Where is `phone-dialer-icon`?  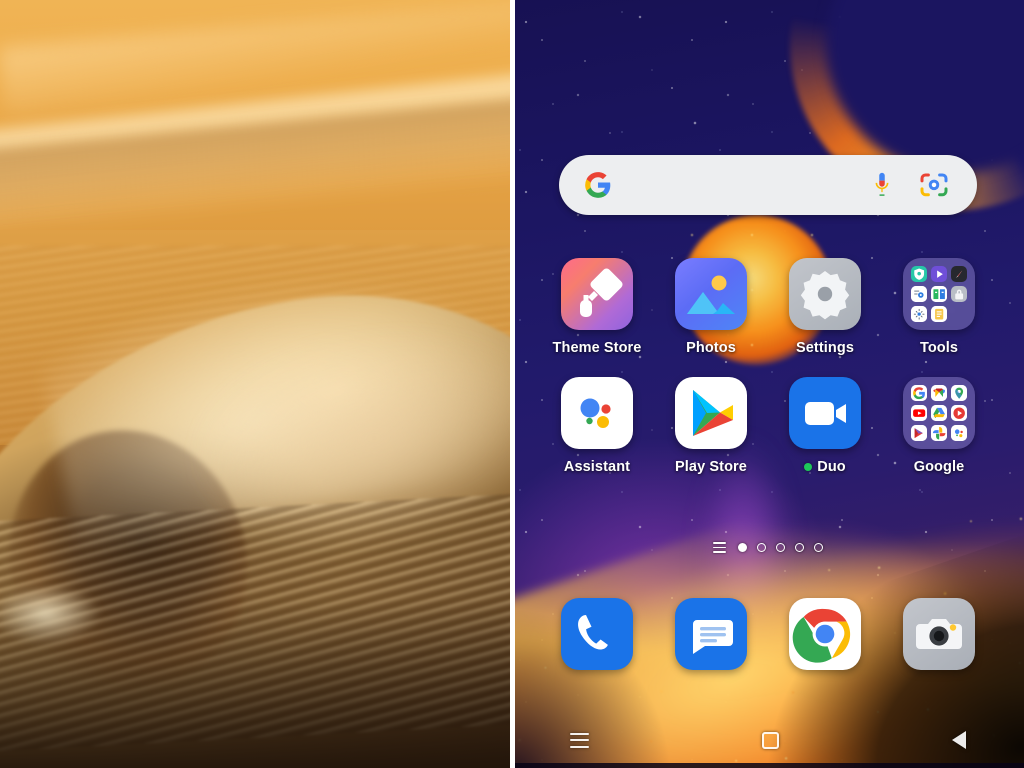
phone-dialer-icon is located at coordinates (597, 634).